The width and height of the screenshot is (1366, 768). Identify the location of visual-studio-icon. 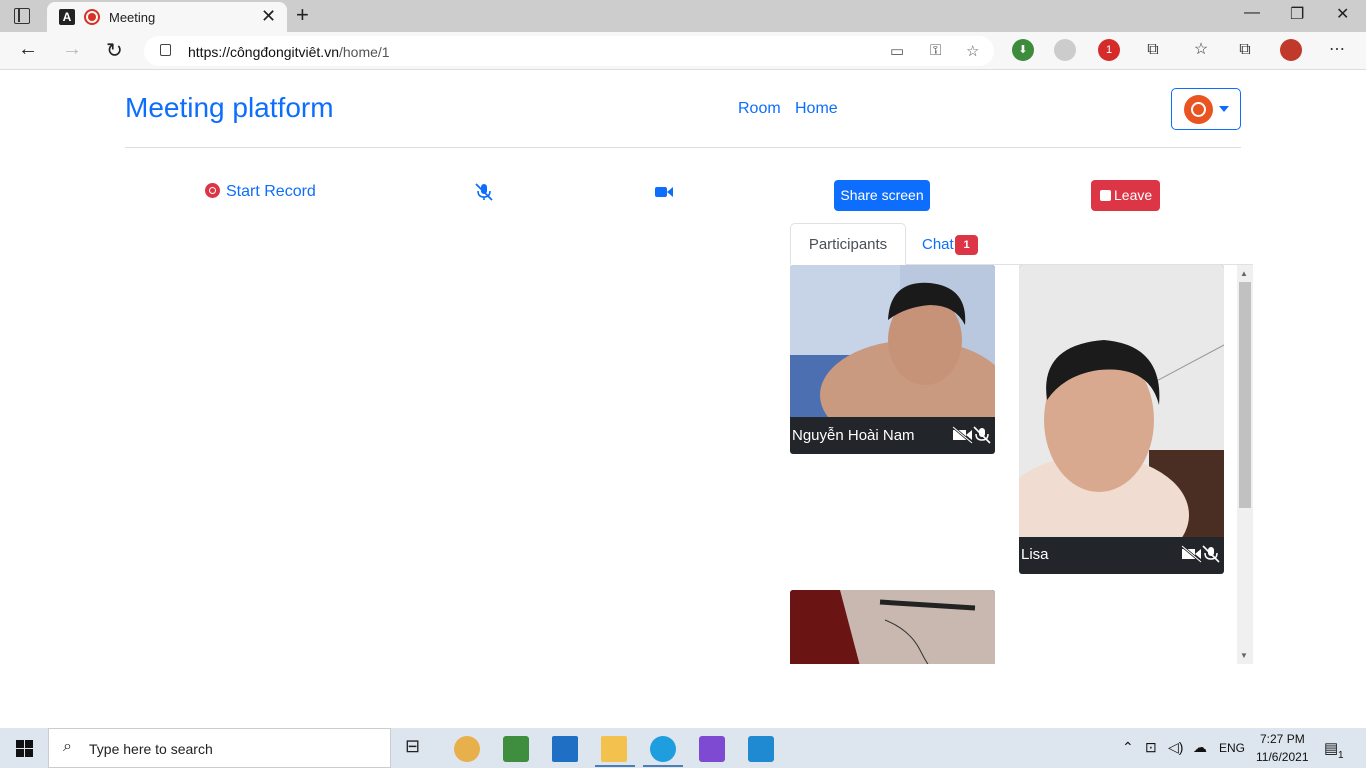
(712, 749).